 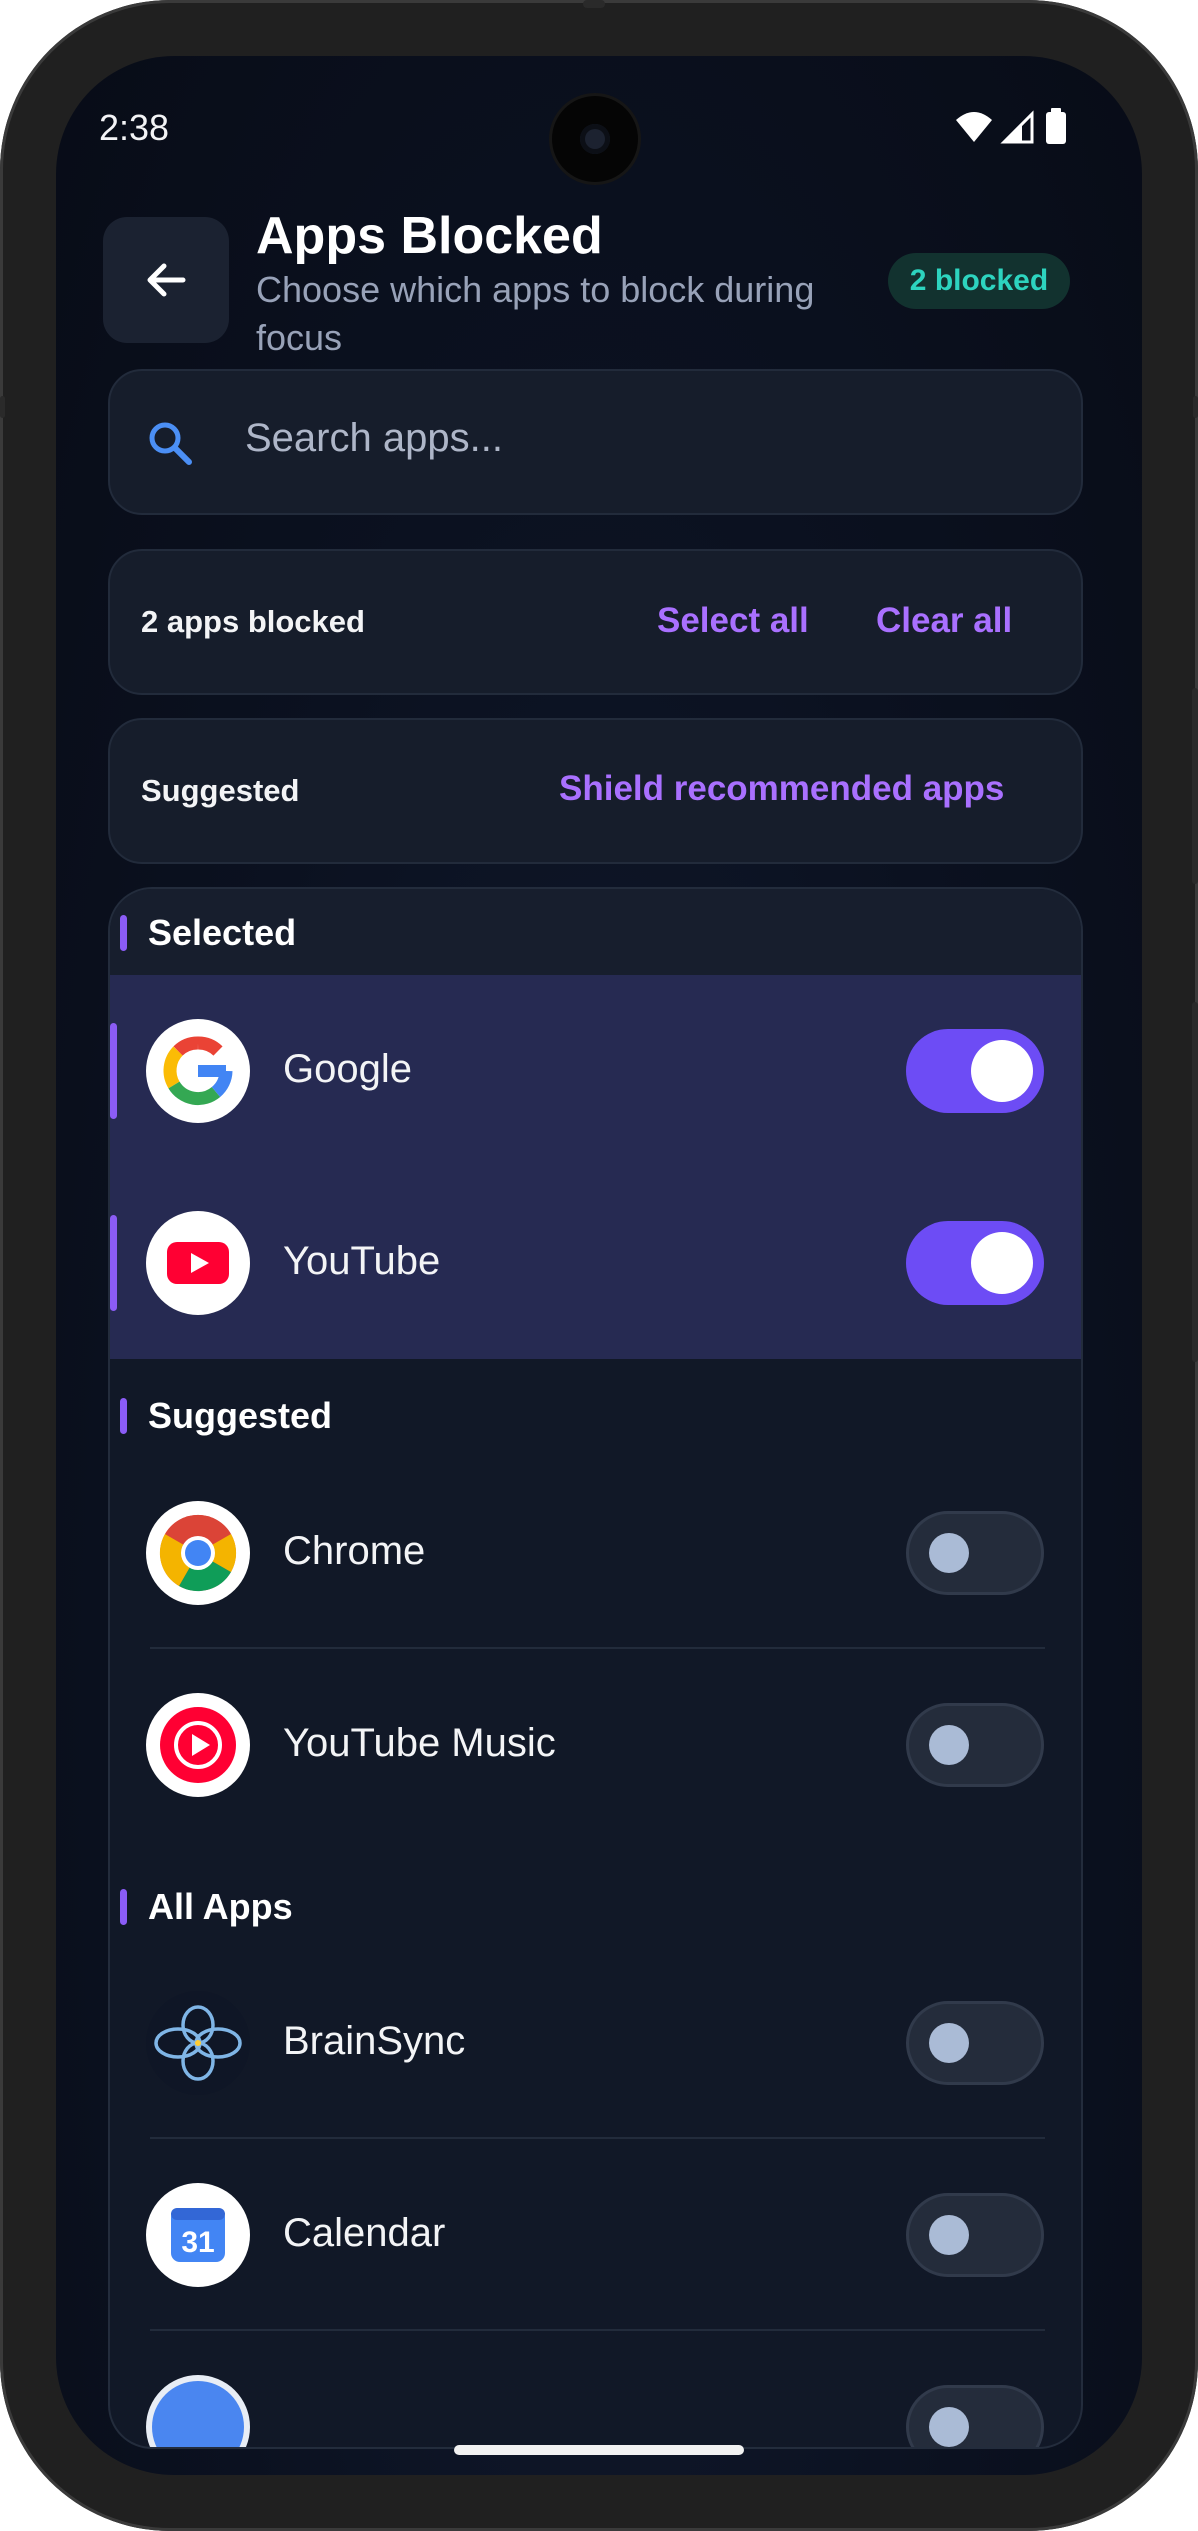 What do you see at coordinates (198, 1263) in the screenshot?
I see `youtube-icon` at bounding box center [198, 1263].